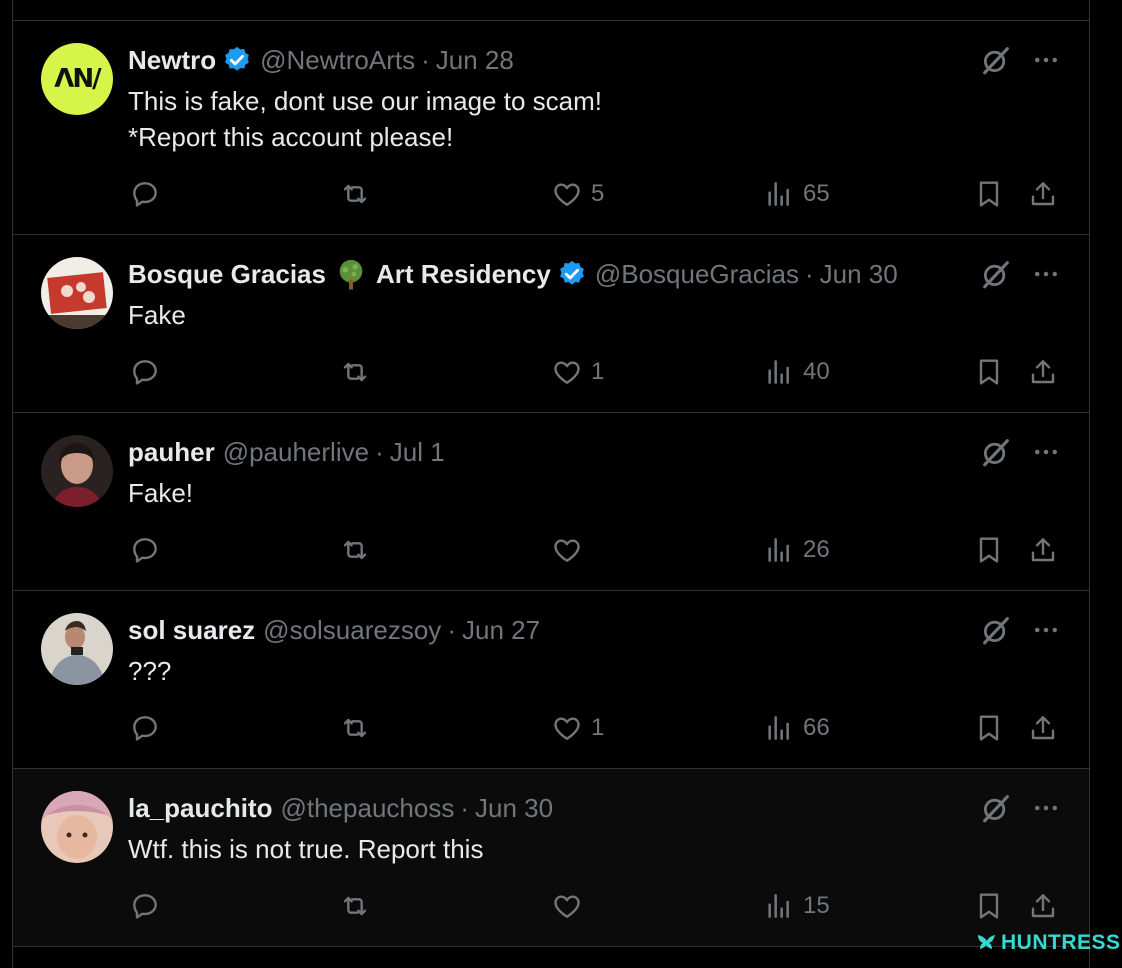  I want to click on views-button: 26, so click(796, 550).